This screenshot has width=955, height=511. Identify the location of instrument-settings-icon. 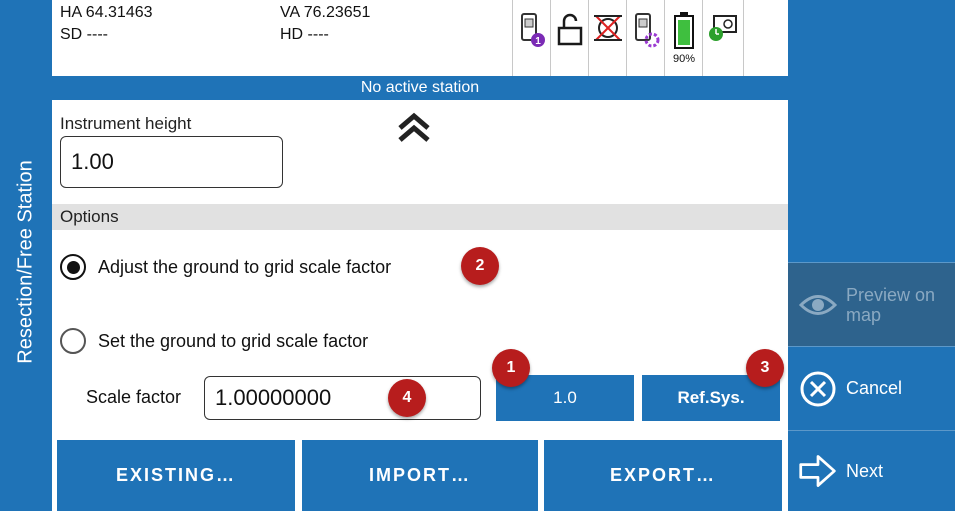
(645, 38).